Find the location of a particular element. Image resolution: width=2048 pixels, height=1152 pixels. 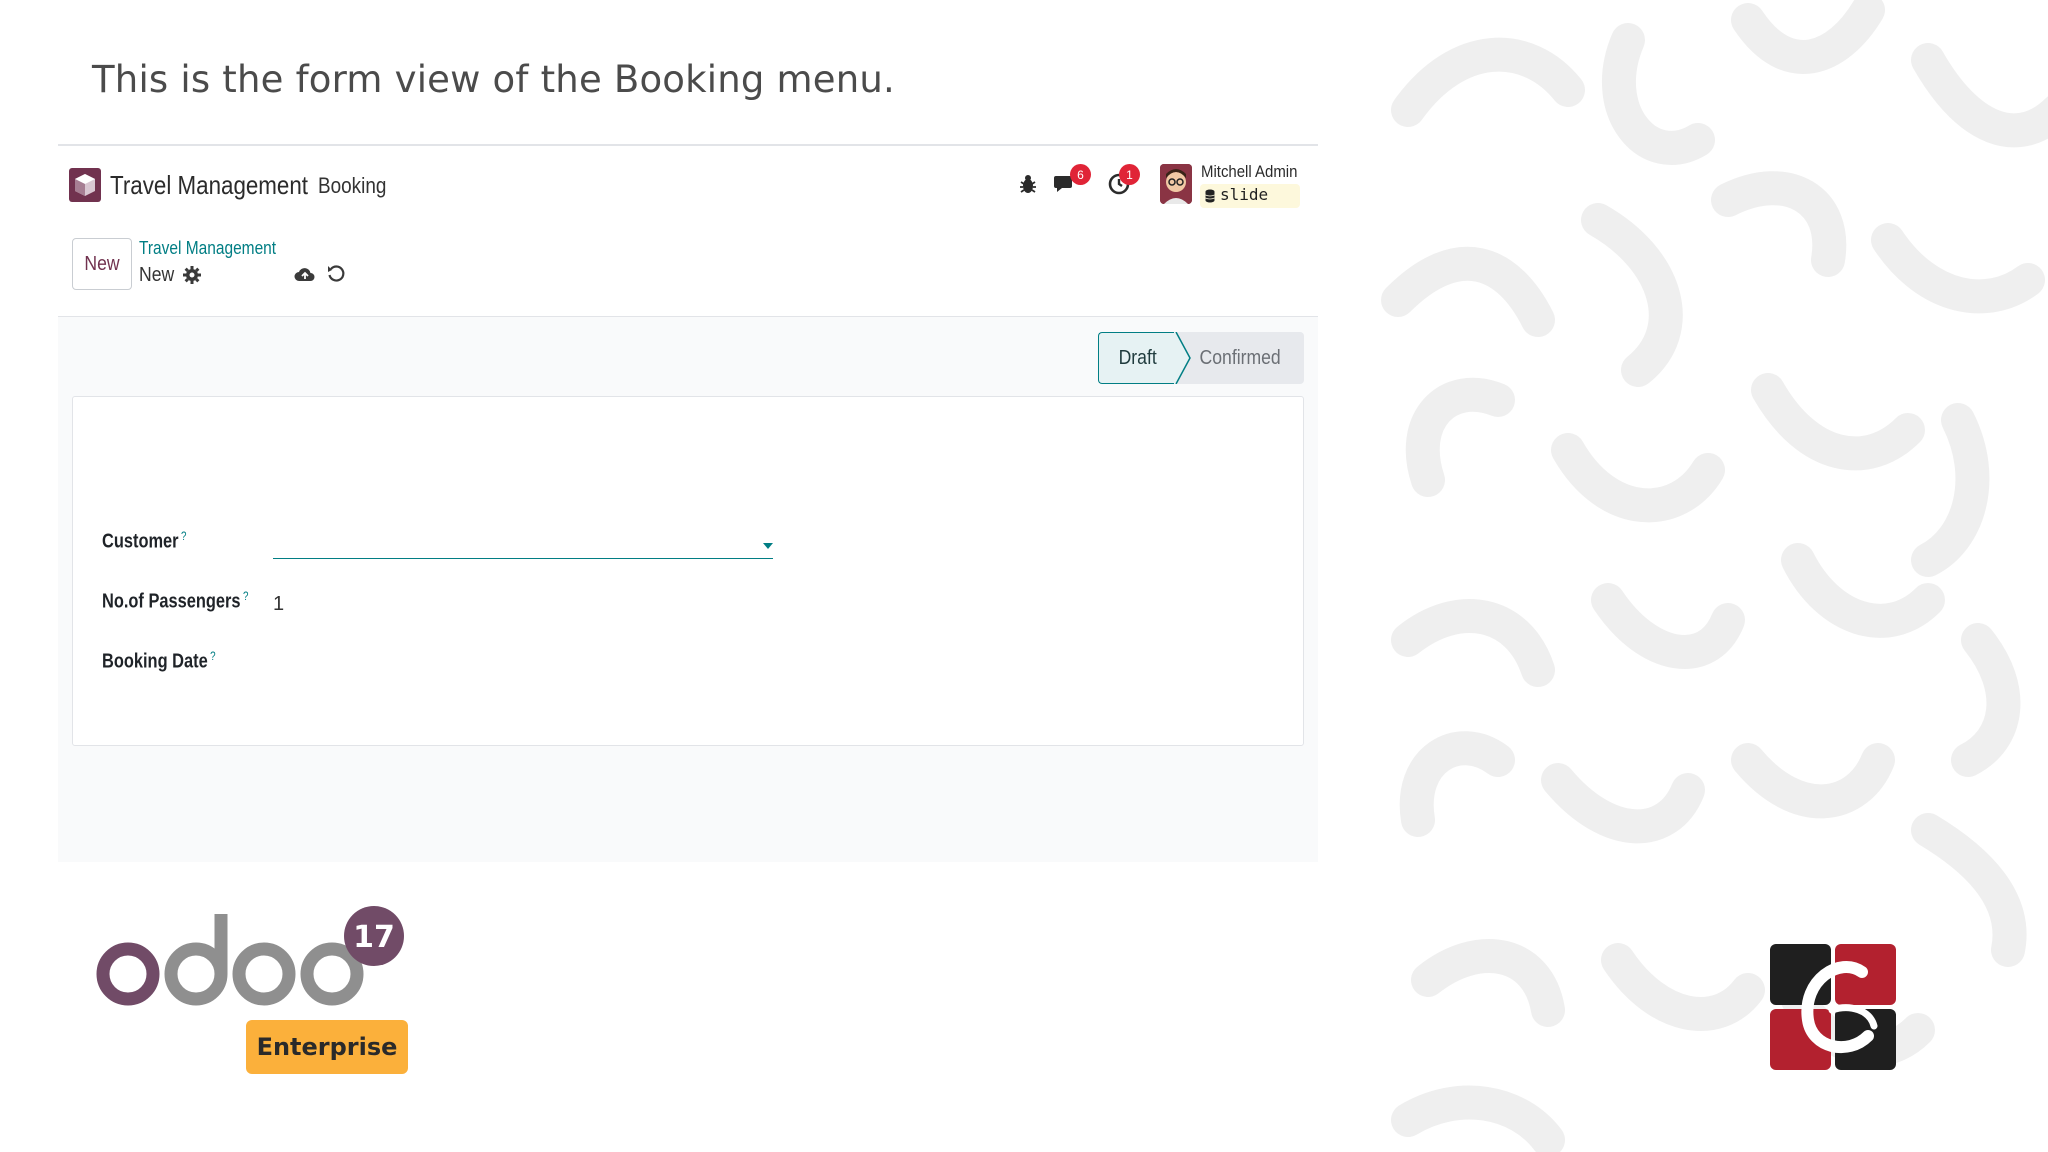

new-button-label: New is located at coordinates (102, 263).